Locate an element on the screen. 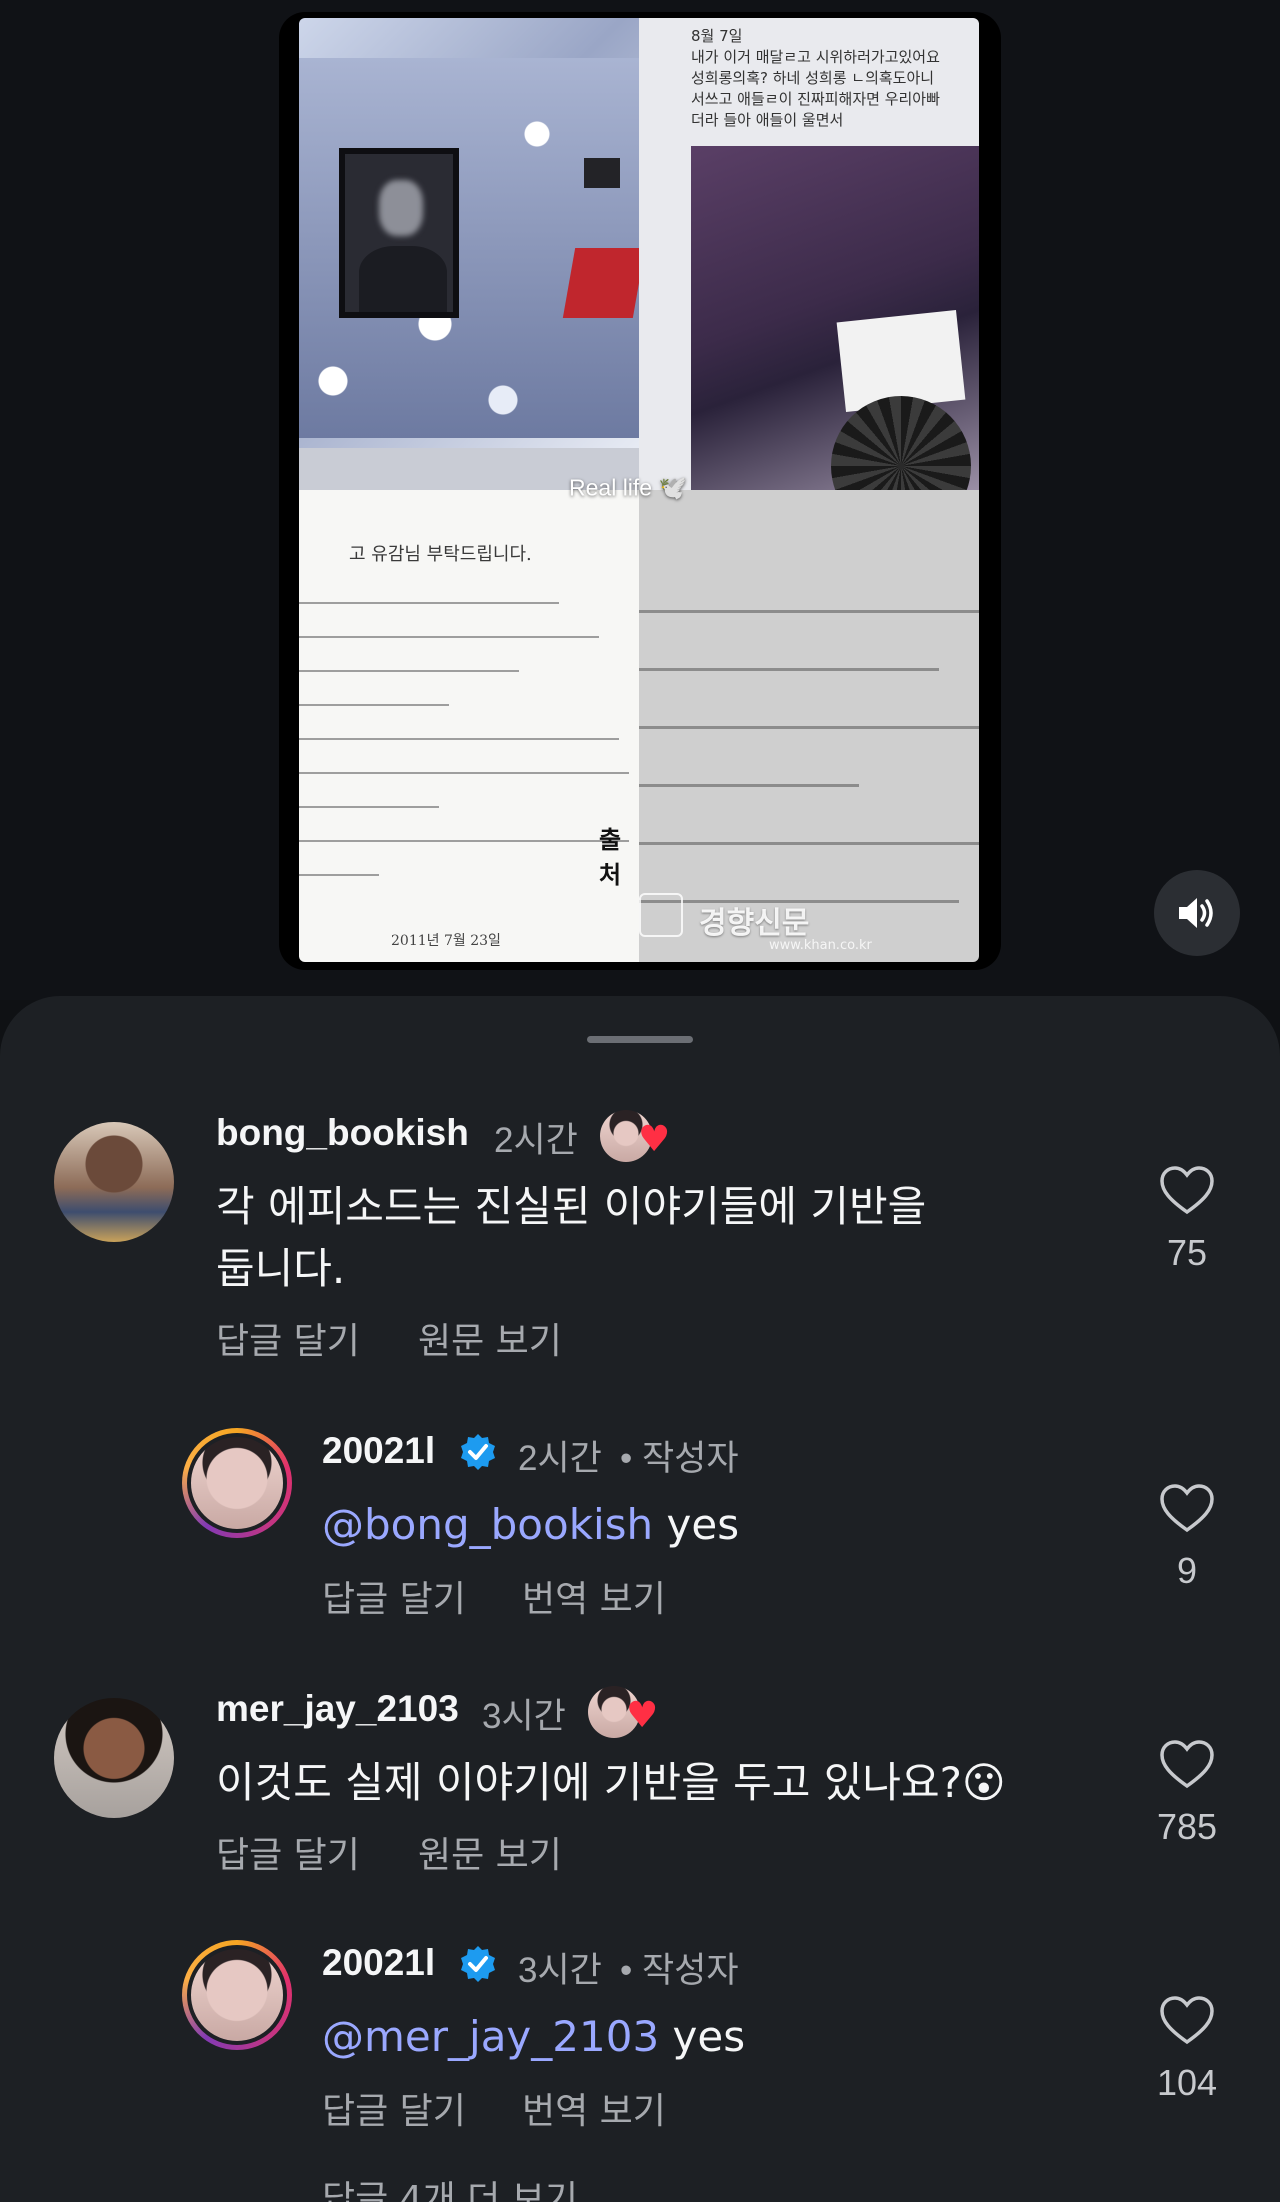 The image size is (1280, 2202). source-label: 출처 is located at coordinates (610, 857).